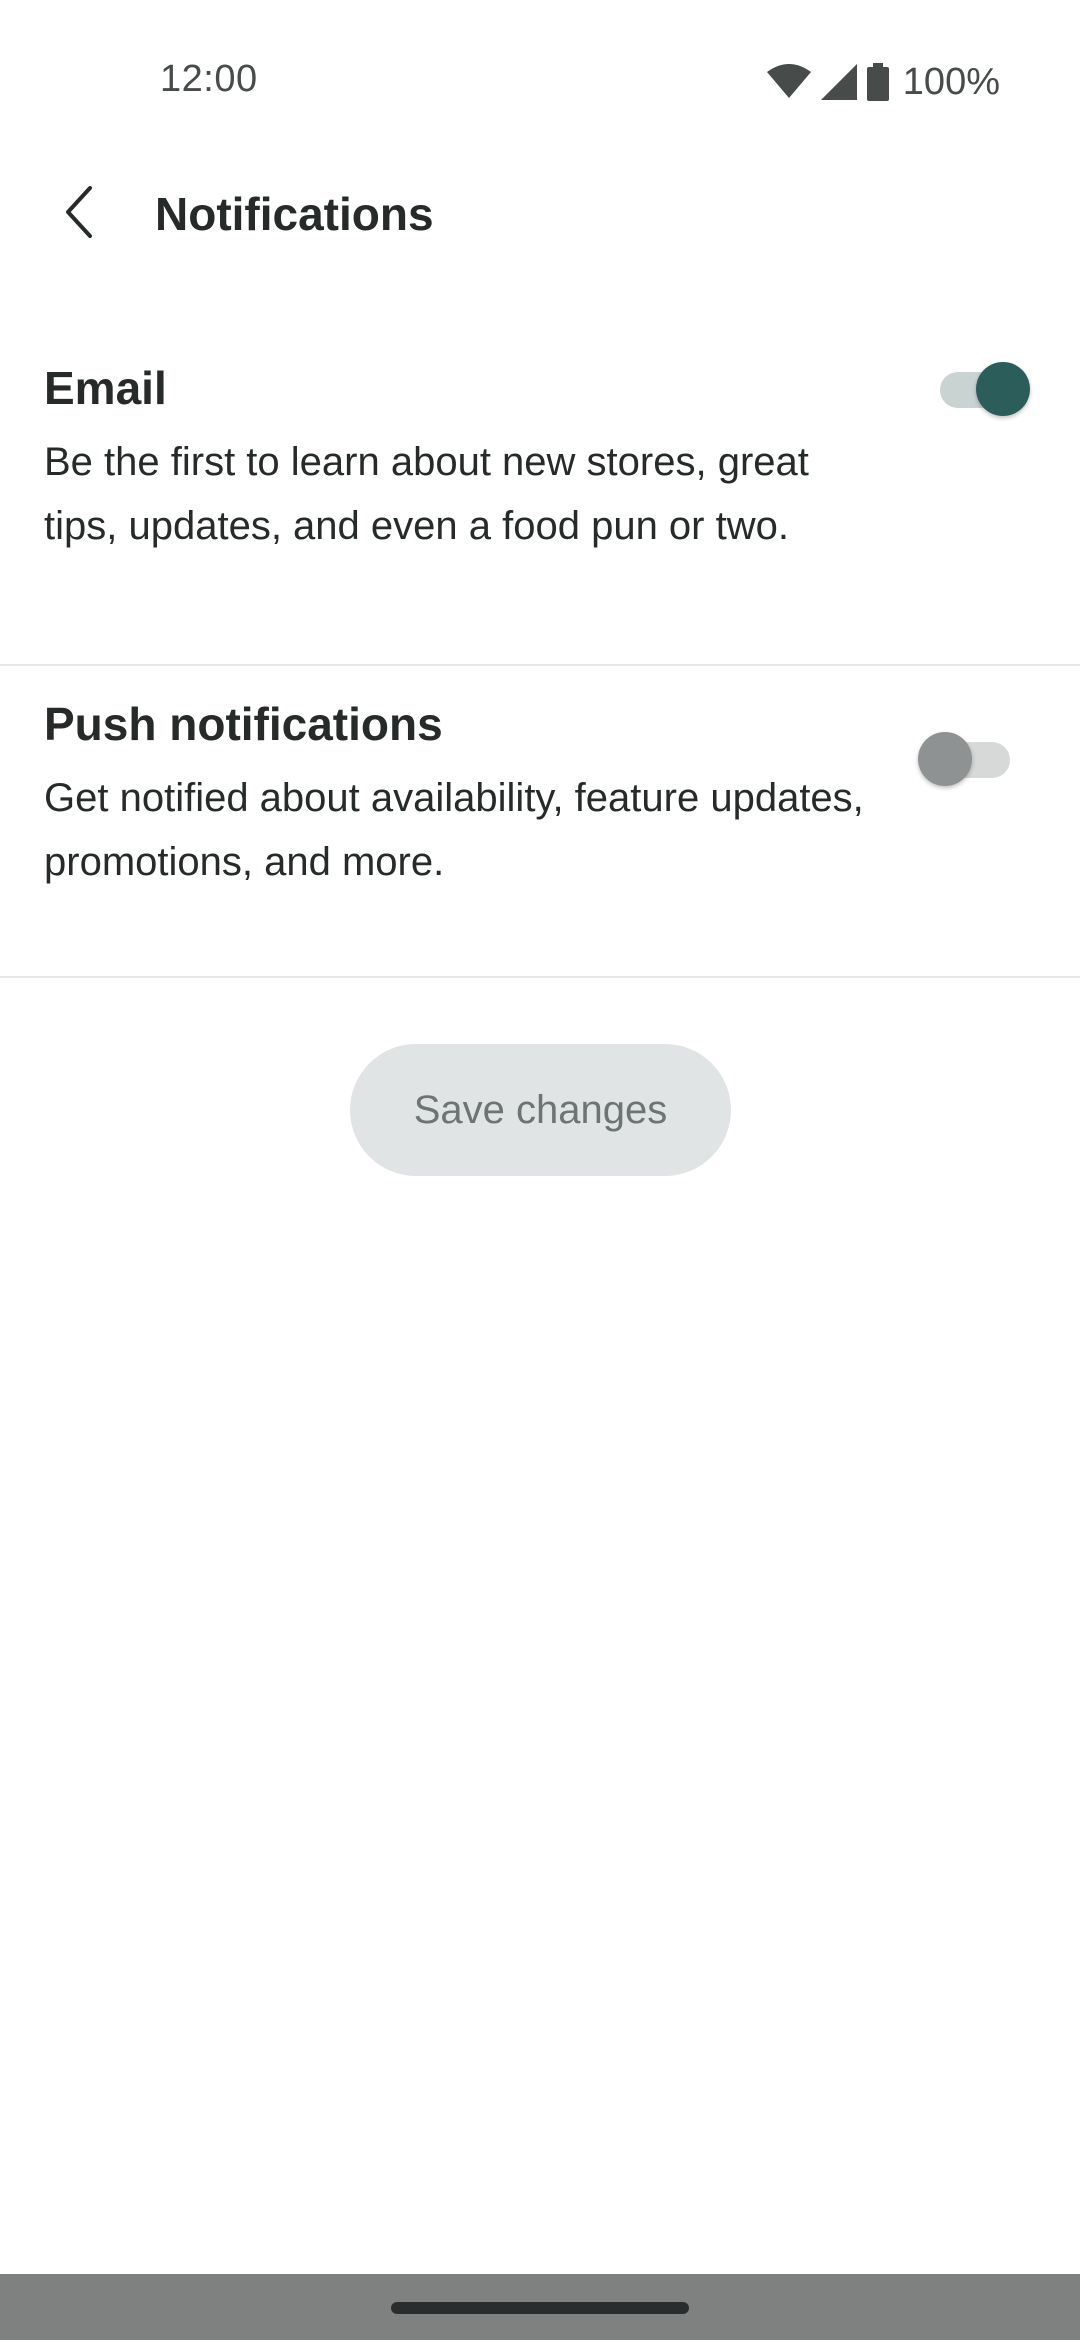 The image size is (1080, 2340). Describe the element at coordinates (1003, 389) in the screenshot. I see `email-toggle-thumb` at that location.